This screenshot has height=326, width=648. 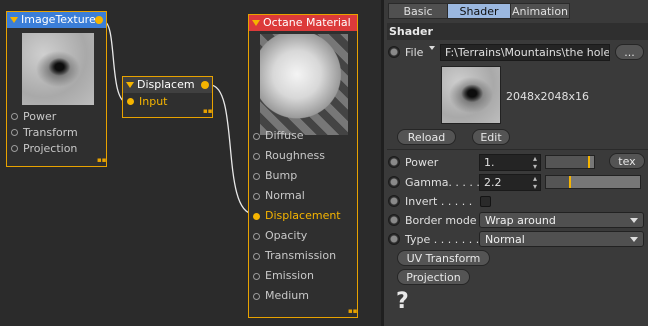 I want to click on power-value: 1., so click(x=489, y=162).